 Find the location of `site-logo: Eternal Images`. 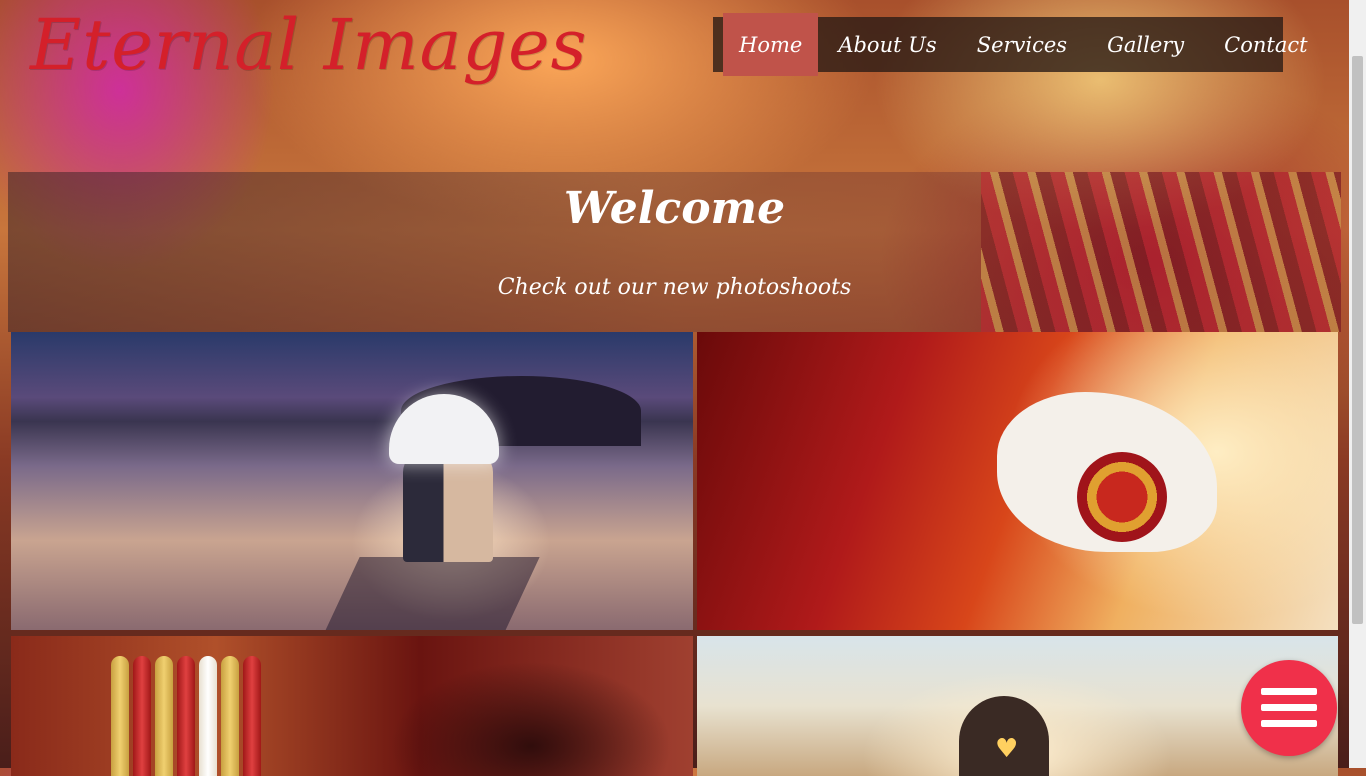

site-logo: Eternal Images is located at coordinates (308, 47).